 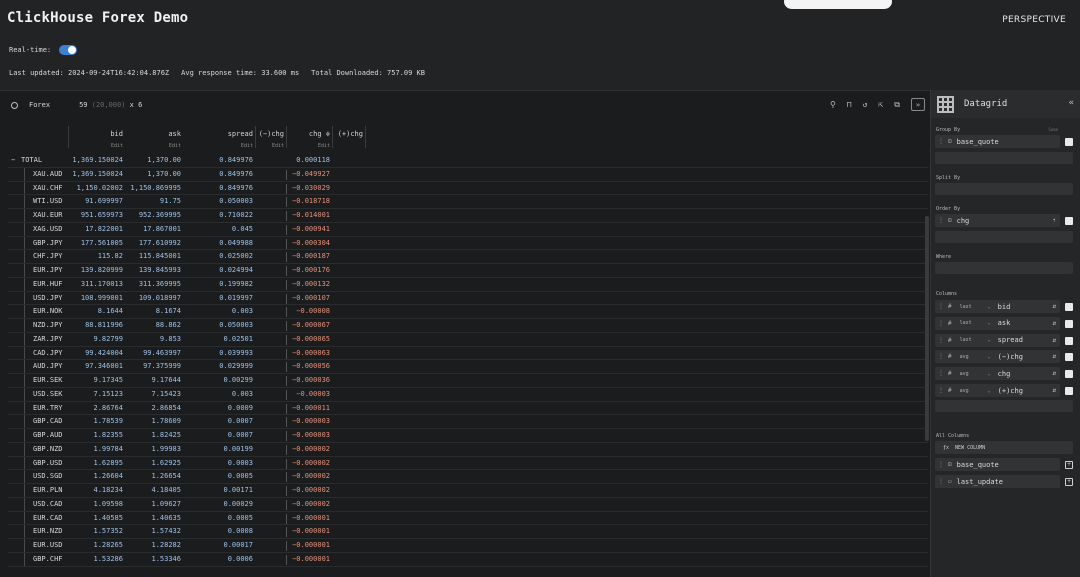 I want to click on column-pill: ⋮ # last ⌄ spread ⇵, so click(x=997, y=340).